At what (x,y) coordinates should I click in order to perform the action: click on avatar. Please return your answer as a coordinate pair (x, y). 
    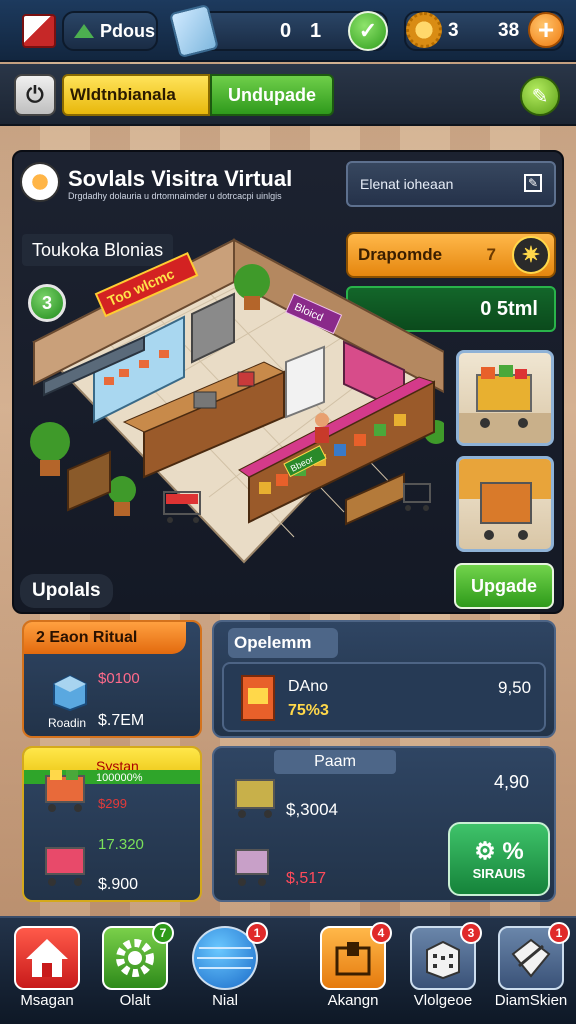
    Looking at the image, I should click on (40, 182).